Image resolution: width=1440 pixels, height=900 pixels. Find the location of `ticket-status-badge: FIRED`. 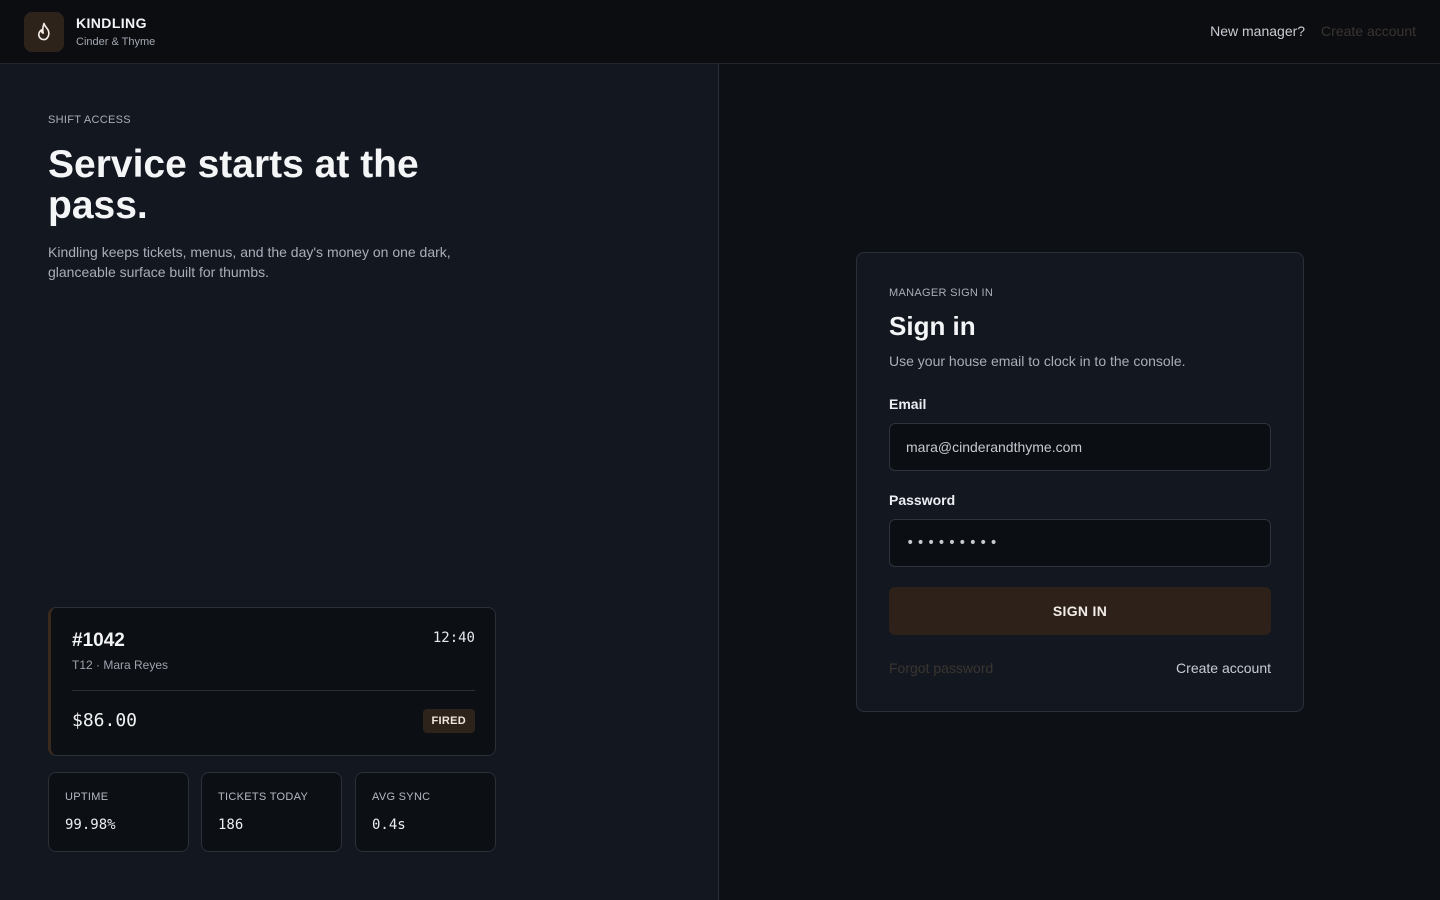

ticket-status-badge: FIRED is located at coordinates (448, 721).